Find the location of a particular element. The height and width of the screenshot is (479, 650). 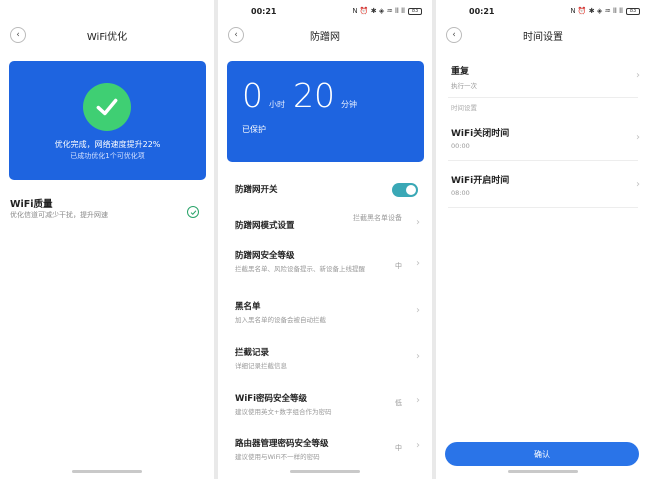

page-title: 防蹭网 is located at coordinates (325, 37).